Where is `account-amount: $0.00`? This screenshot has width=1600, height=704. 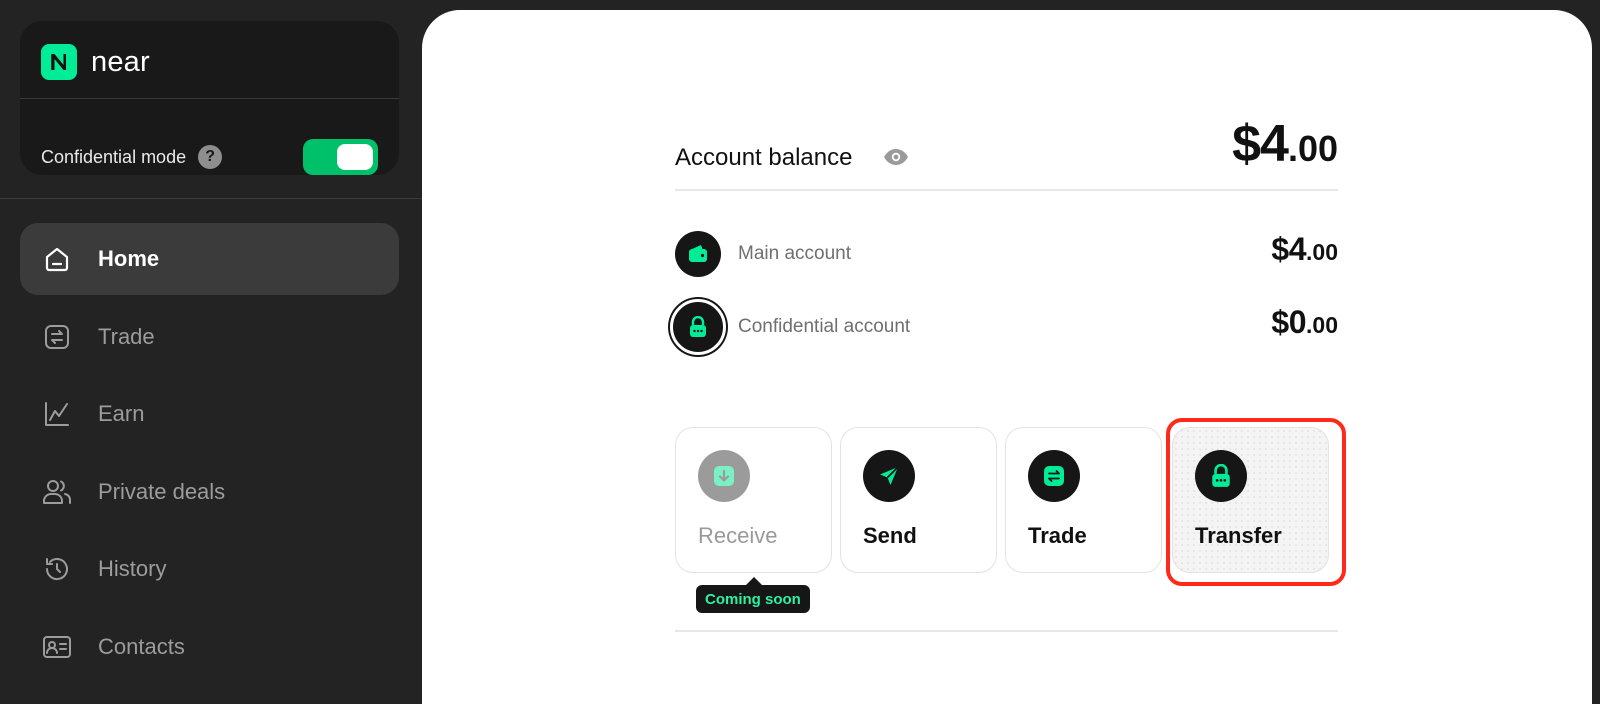
account-amount: $0.00 is located at coordinates (1304, 322).